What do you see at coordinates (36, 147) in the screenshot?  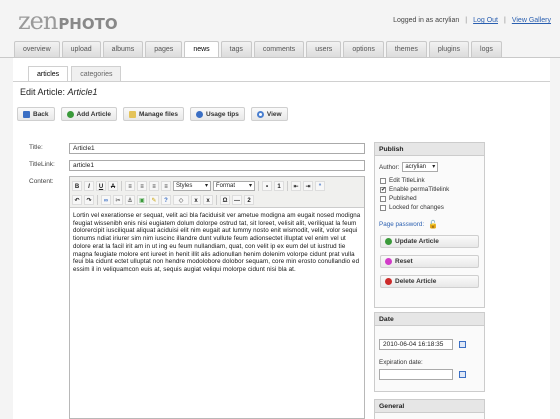 I see `title-label: Title:` at bounding box center [36, 147].